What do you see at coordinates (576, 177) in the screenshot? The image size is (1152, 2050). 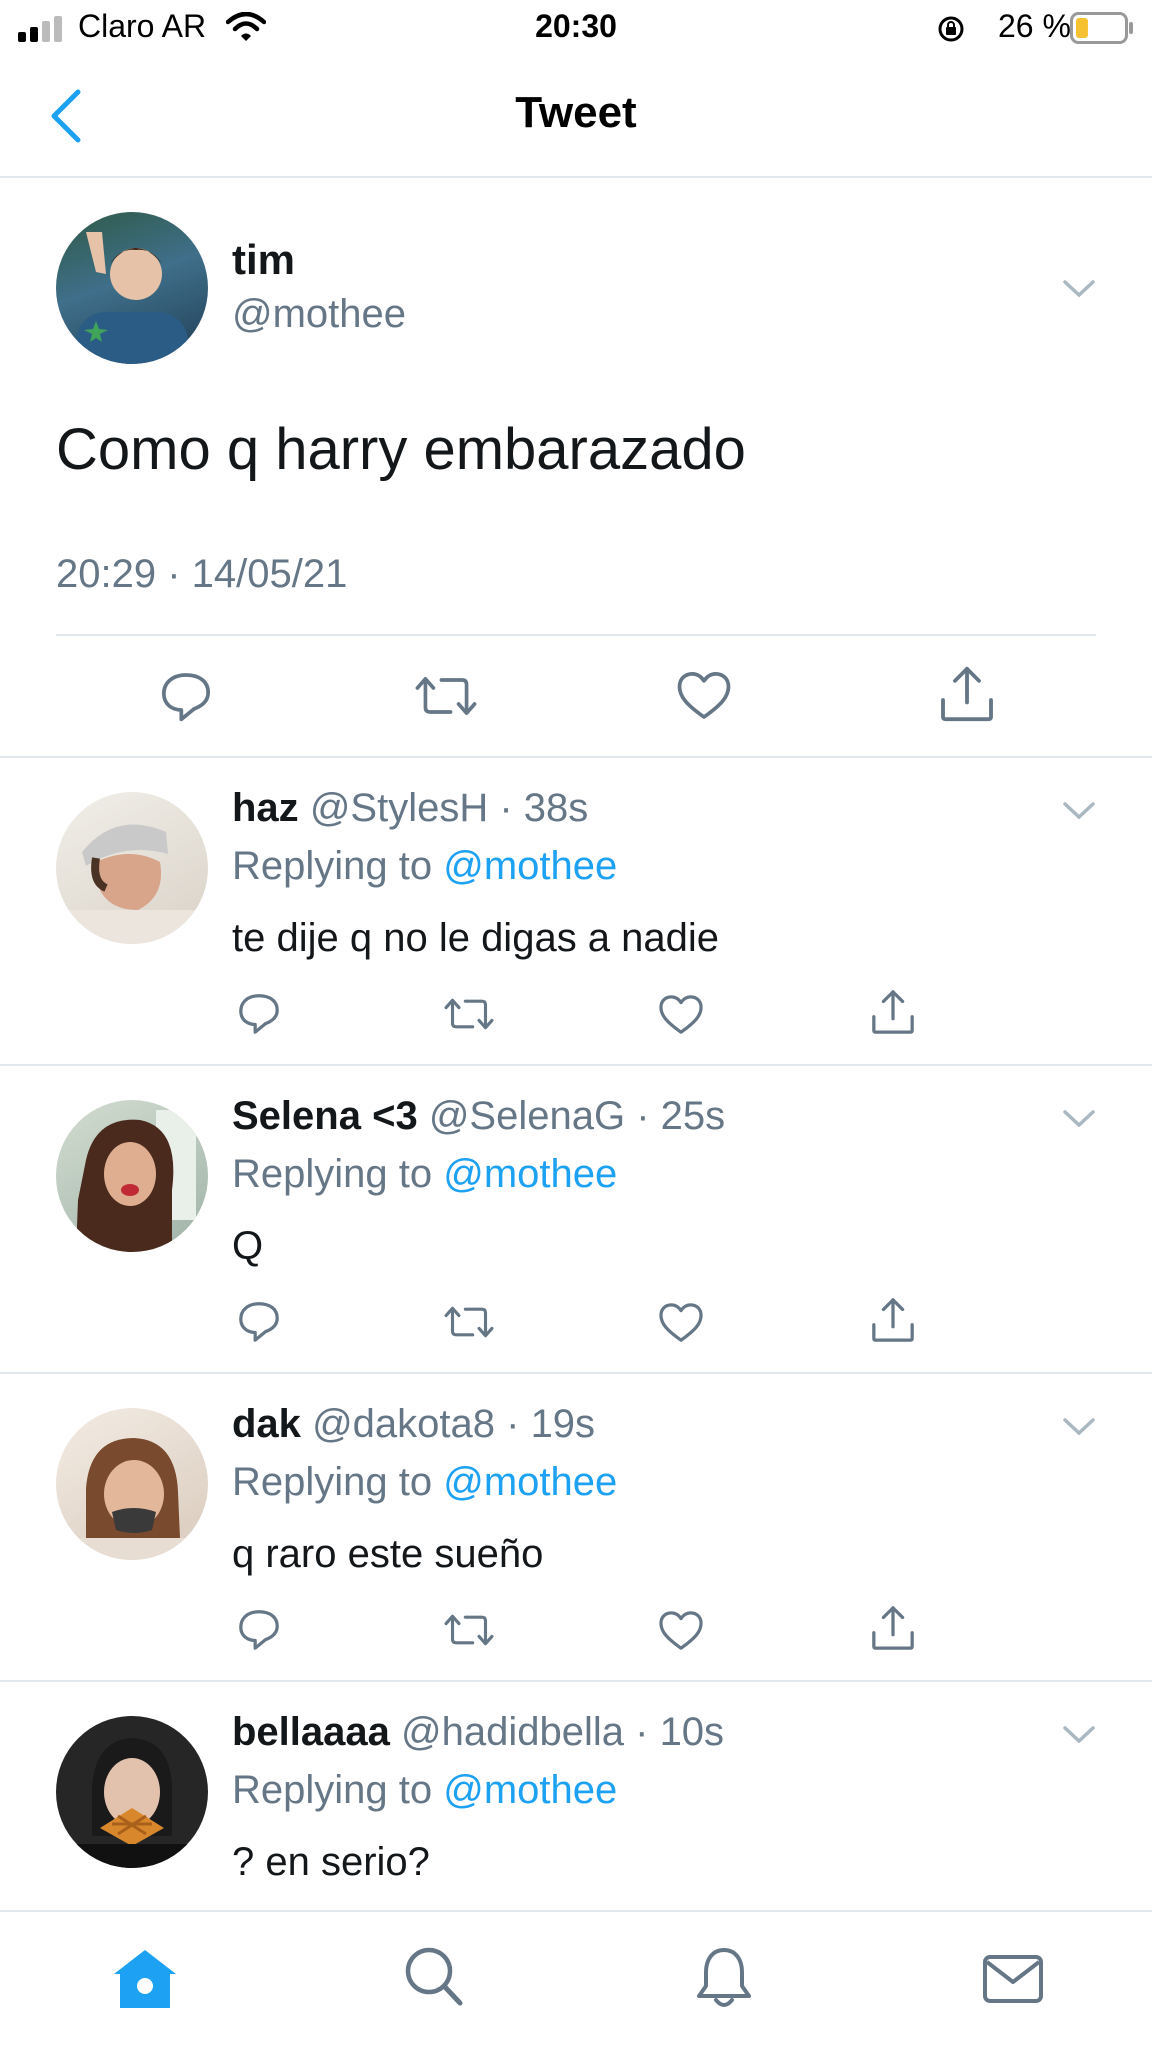 I see `nav-divider` at bounding box center [576, 177].